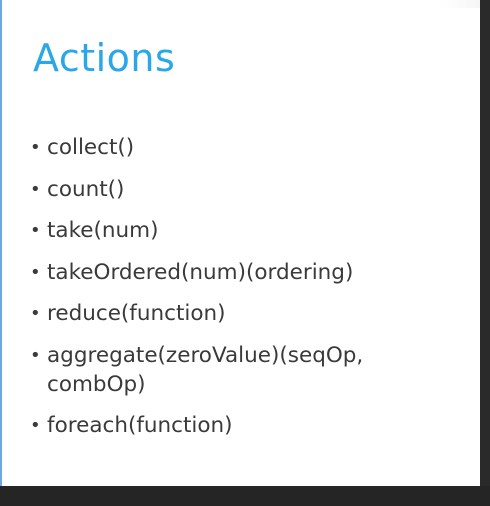  Describe the element at coordinates (245, 496) in the screenshot. I see `video-frame-bottom-bar` at that location.